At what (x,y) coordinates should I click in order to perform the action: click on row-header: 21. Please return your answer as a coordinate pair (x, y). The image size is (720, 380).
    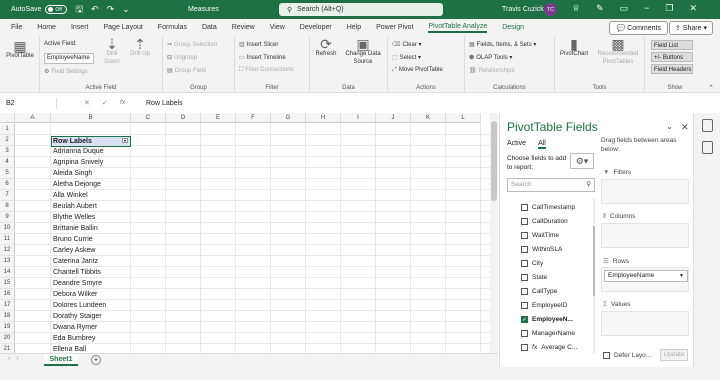
    Looking at the image, I should click on (7, 348).